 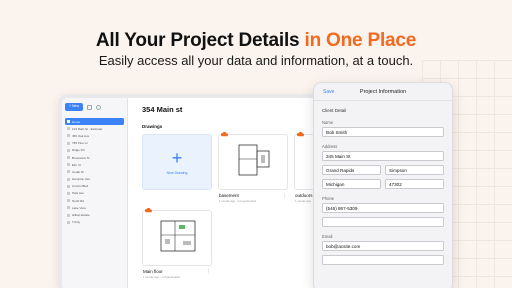 What do you see at coordinates (330, 146) in the screenshot?
I see `address-label: Address` at bounding box center [330, 146].